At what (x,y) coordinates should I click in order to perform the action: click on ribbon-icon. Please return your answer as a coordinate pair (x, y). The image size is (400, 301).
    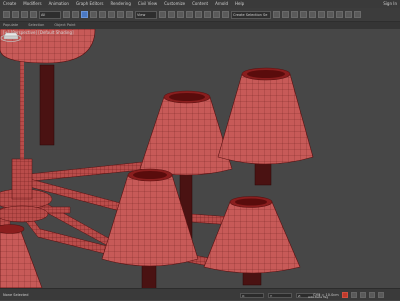
    Looking at the image, I should click on (303, 14).